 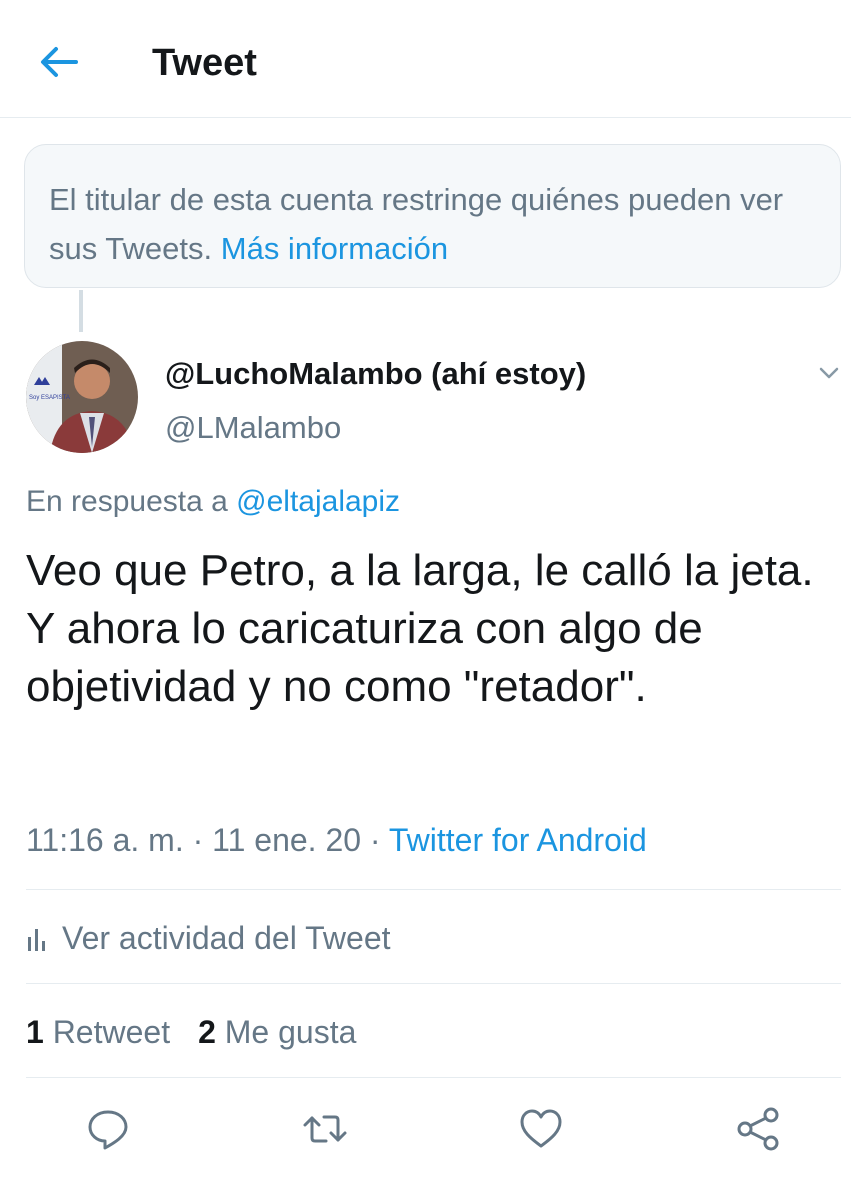 I want to click on tweet-activity-button: Ver actividad del Tweet, so click(x=208, y=938).